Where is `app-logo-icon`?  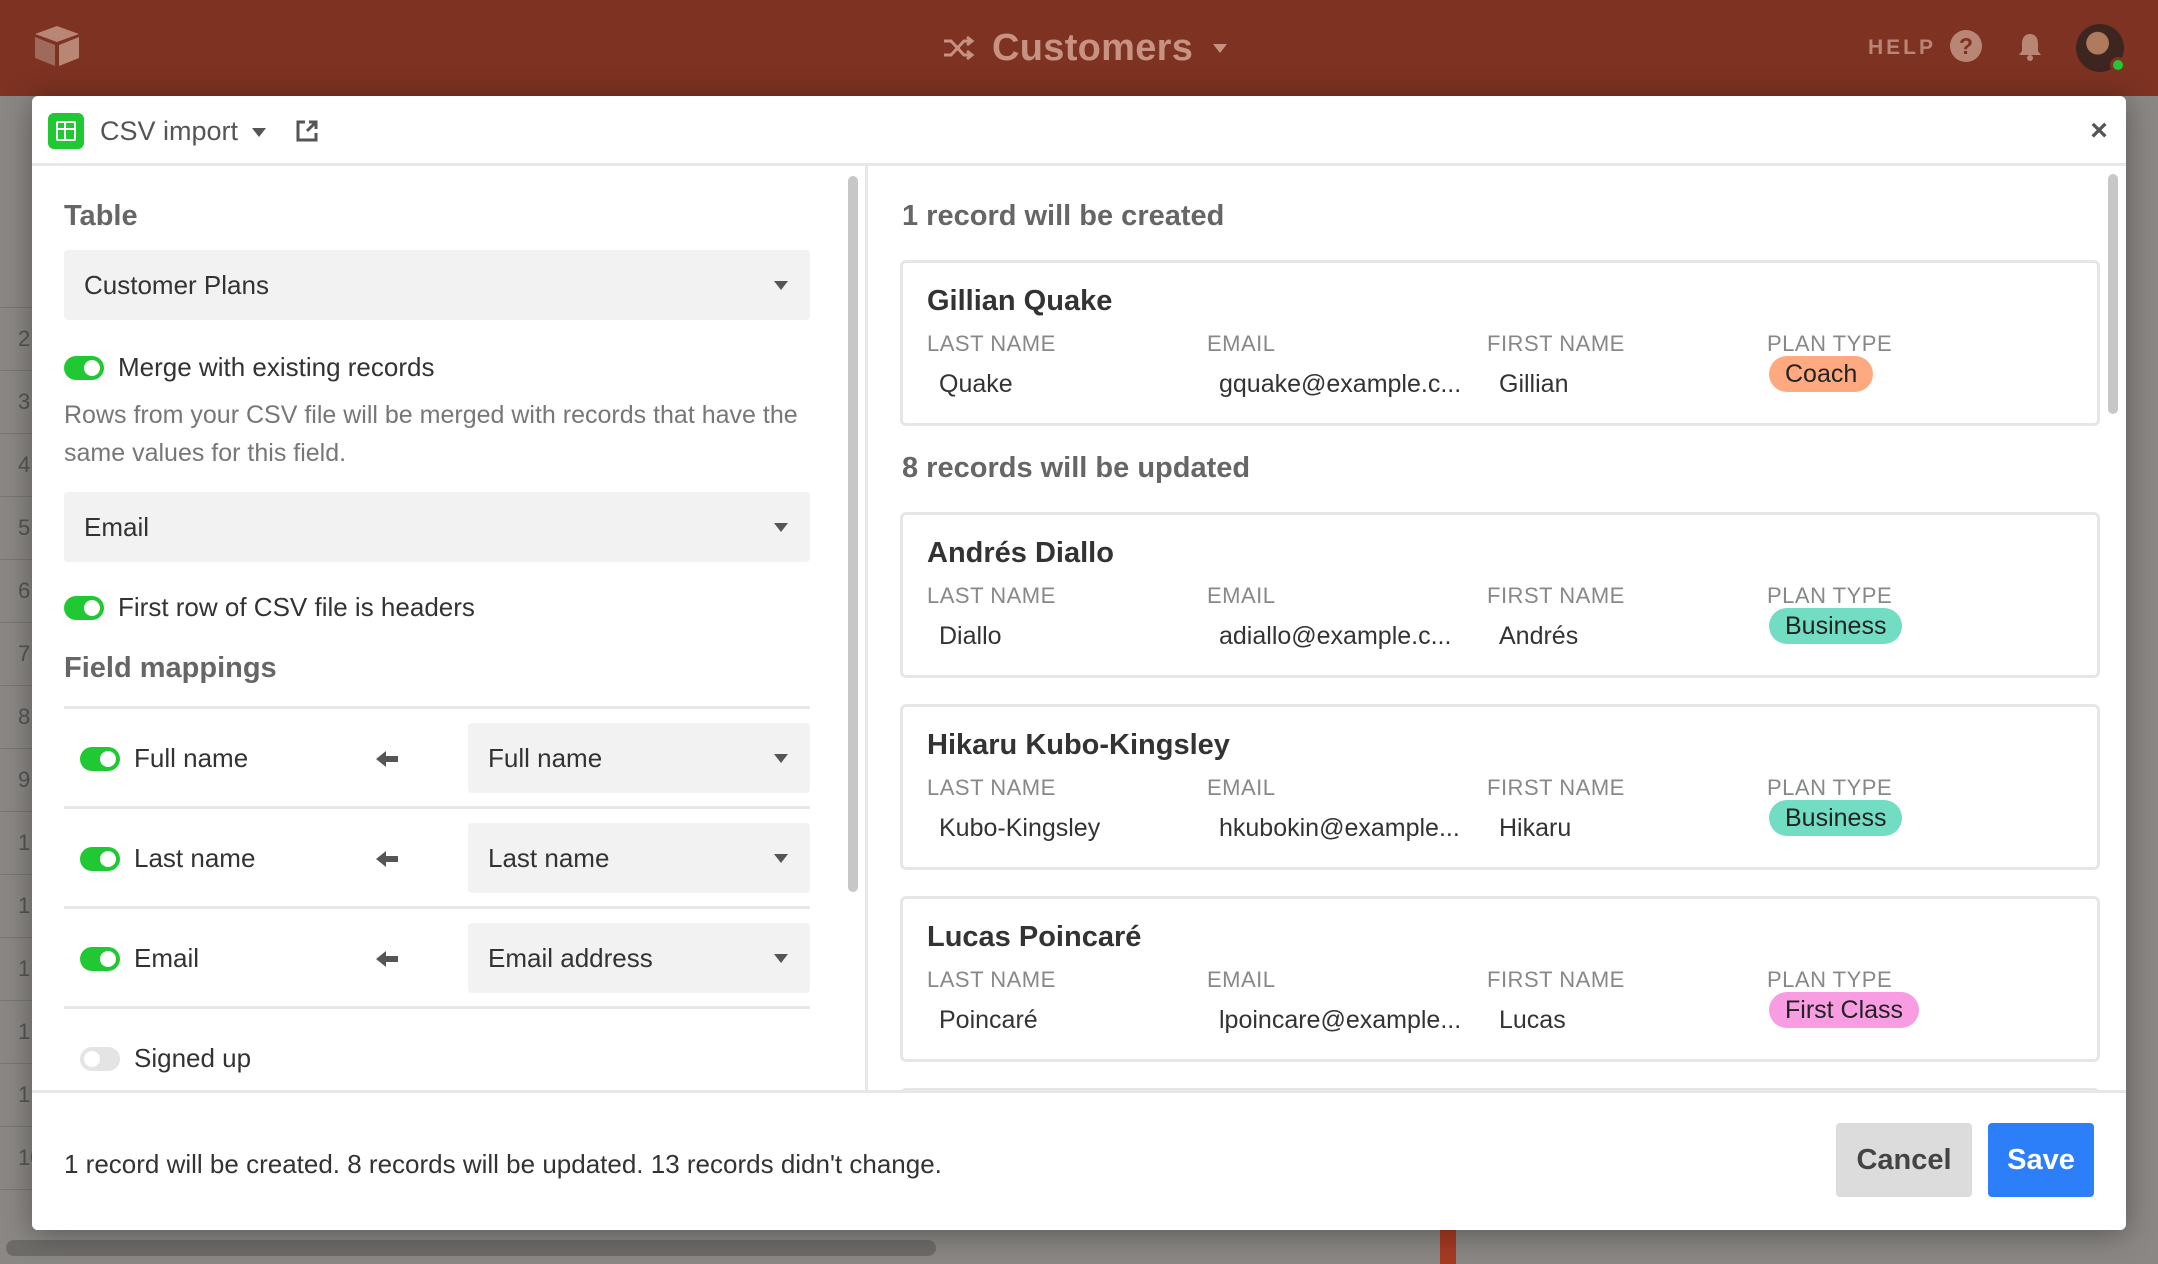
app-logo-icon is located at coordinates (57, 46).